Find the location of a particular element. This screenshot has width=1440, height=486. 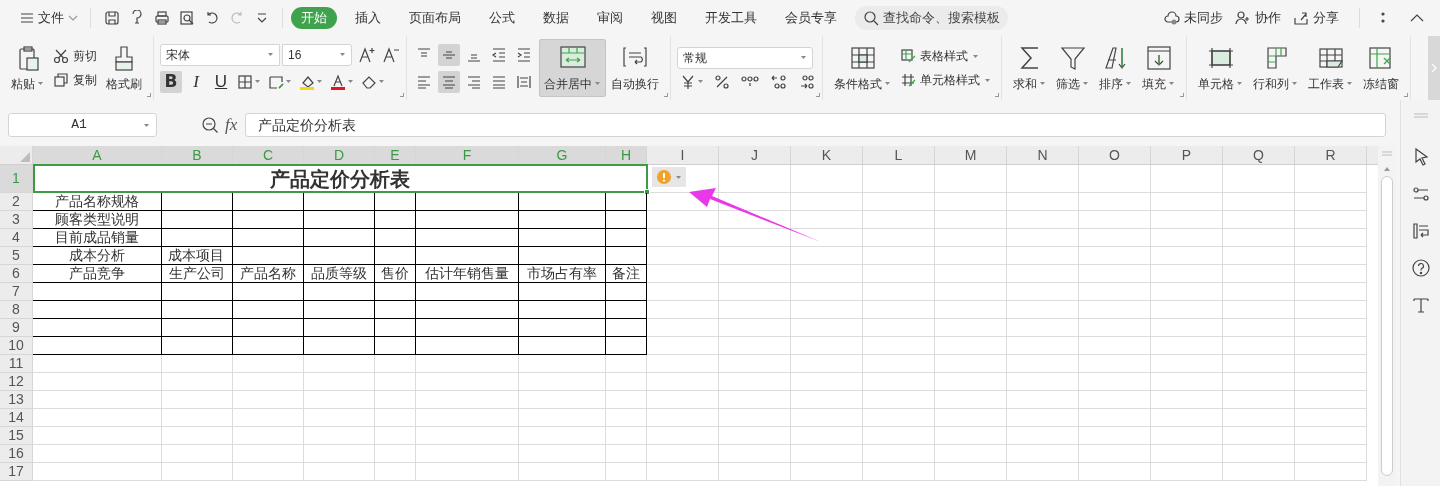

column-header: P is located at coordinates (1187, 155).